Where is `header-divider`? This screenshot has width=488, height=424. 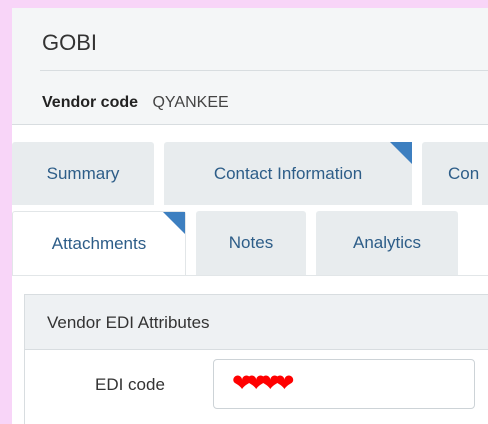
header-divider is located at coordinates (264, 70).